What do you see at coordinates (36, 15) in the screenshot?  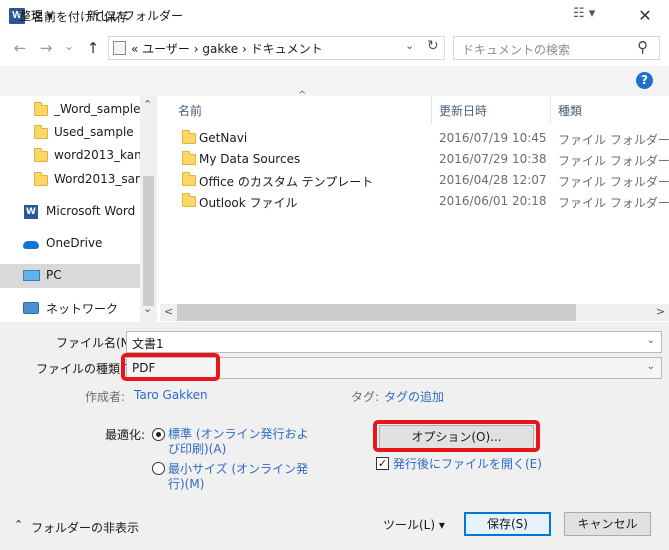 I see `organize-button: 整理 ▾` at bounding box center [36, 15].